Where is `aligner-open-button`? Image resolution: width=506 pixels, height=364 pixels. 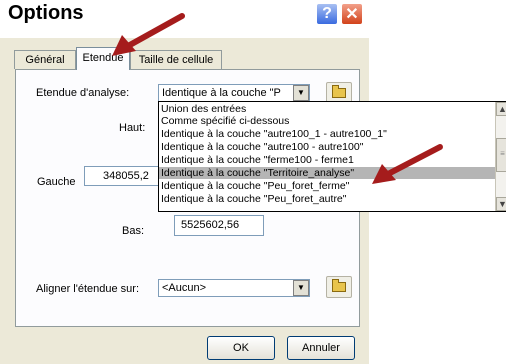 aligner-open-button is located at coordinates (339, 287).